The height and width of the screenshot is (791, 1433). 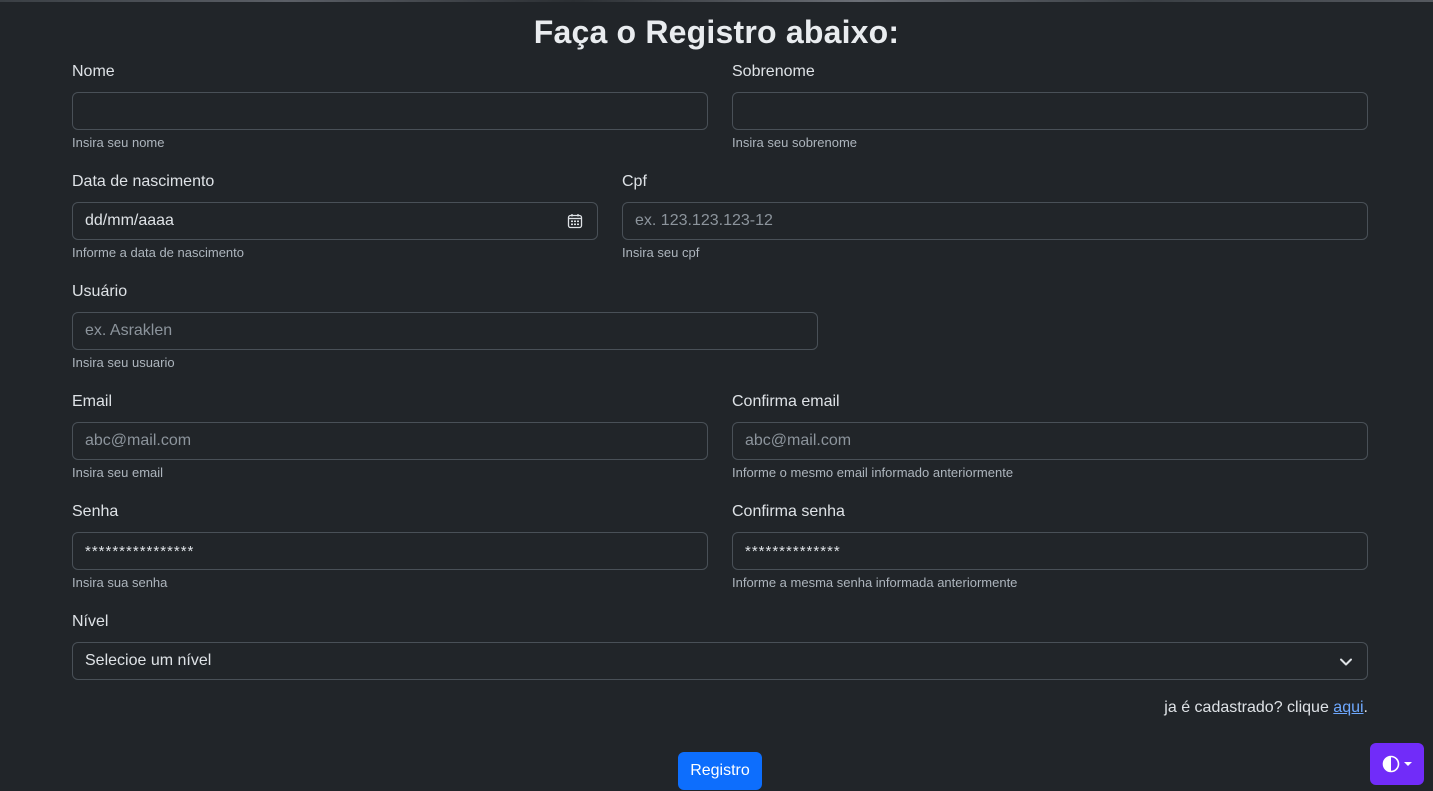 I want to click on senha-group: Senha **************** Insira sua senha, so click(x=390, y=548).